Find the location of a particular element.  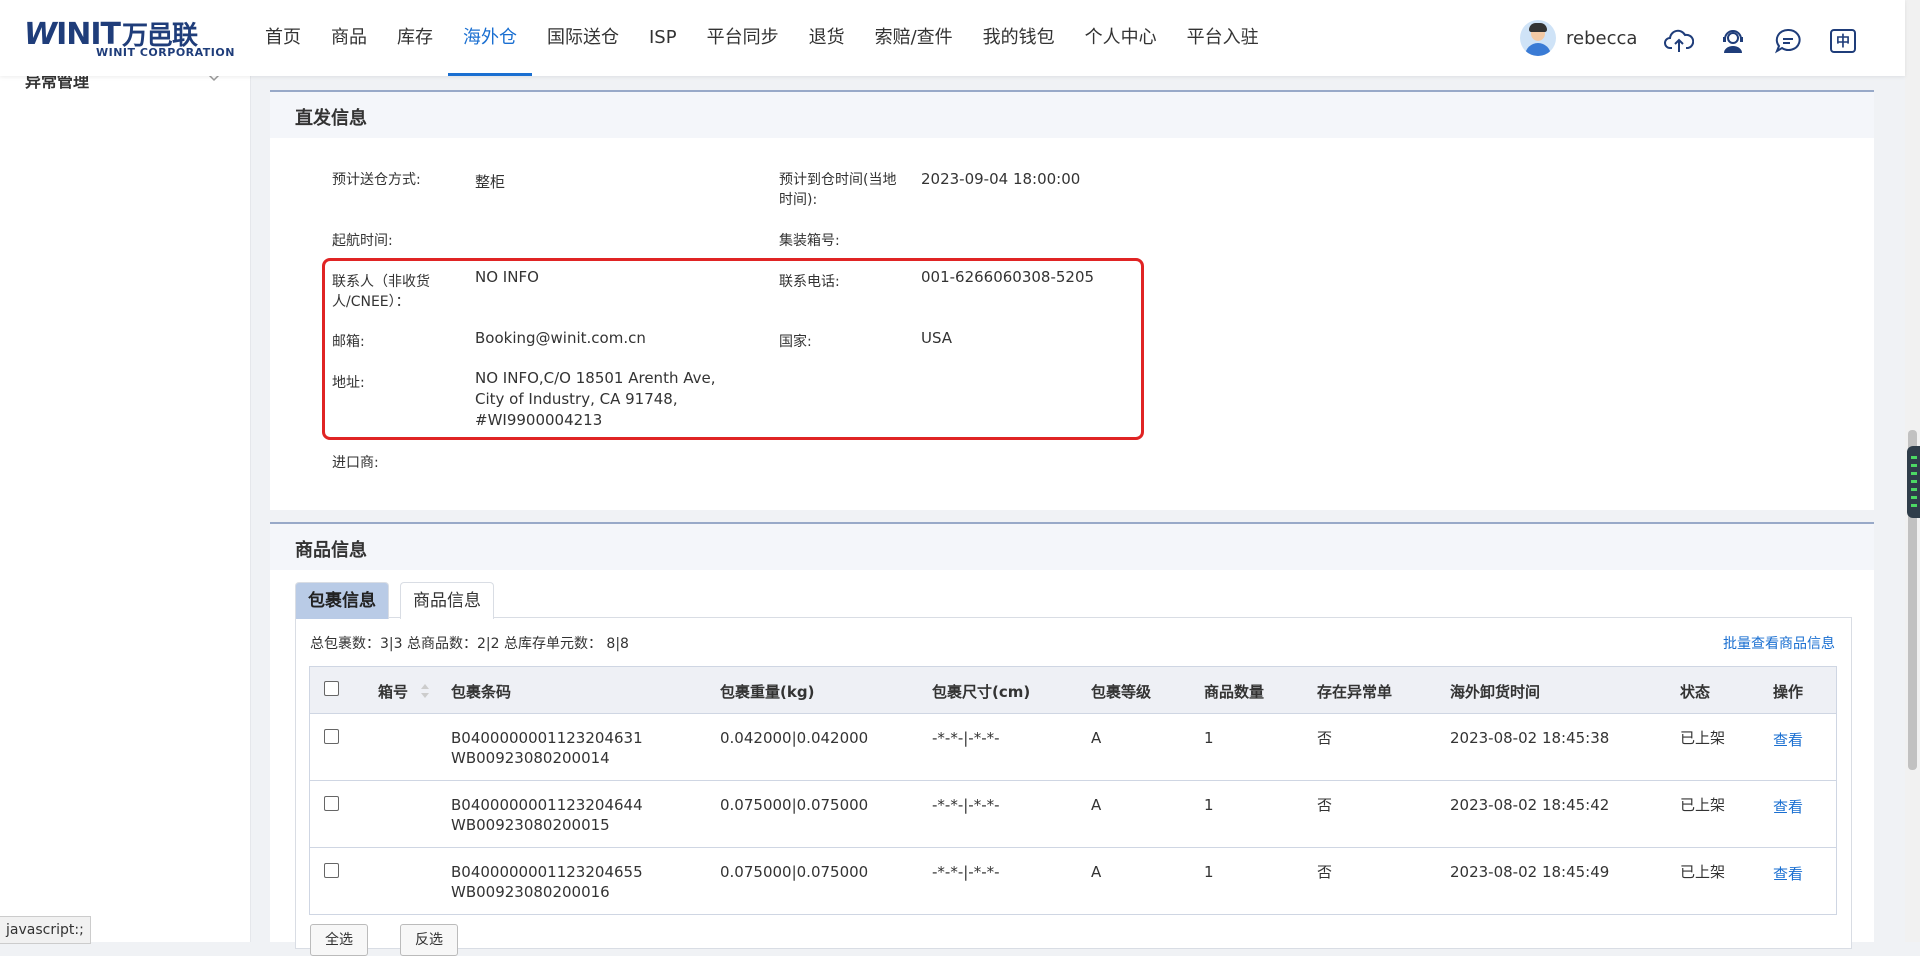

container-no-label: 集装箱号: is located at coordinates (809, 241).